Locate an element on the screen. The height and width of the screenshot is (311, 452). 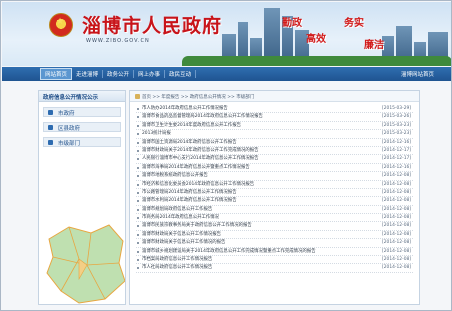
list-item-title: 淄博市食品药品监督管理局2014年政府信息公开工作情况报告 is located at coordinates (202, 116).